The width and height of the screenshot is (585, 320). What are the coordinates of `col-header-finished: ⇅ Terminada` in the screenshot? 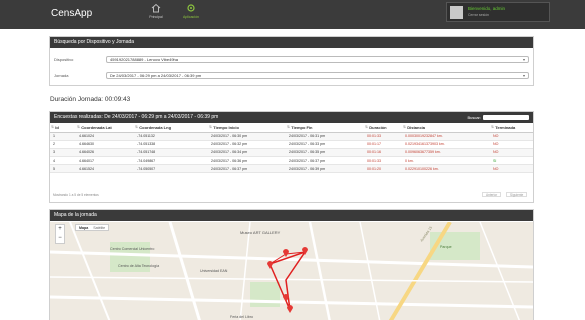 It's located at (511, 128).